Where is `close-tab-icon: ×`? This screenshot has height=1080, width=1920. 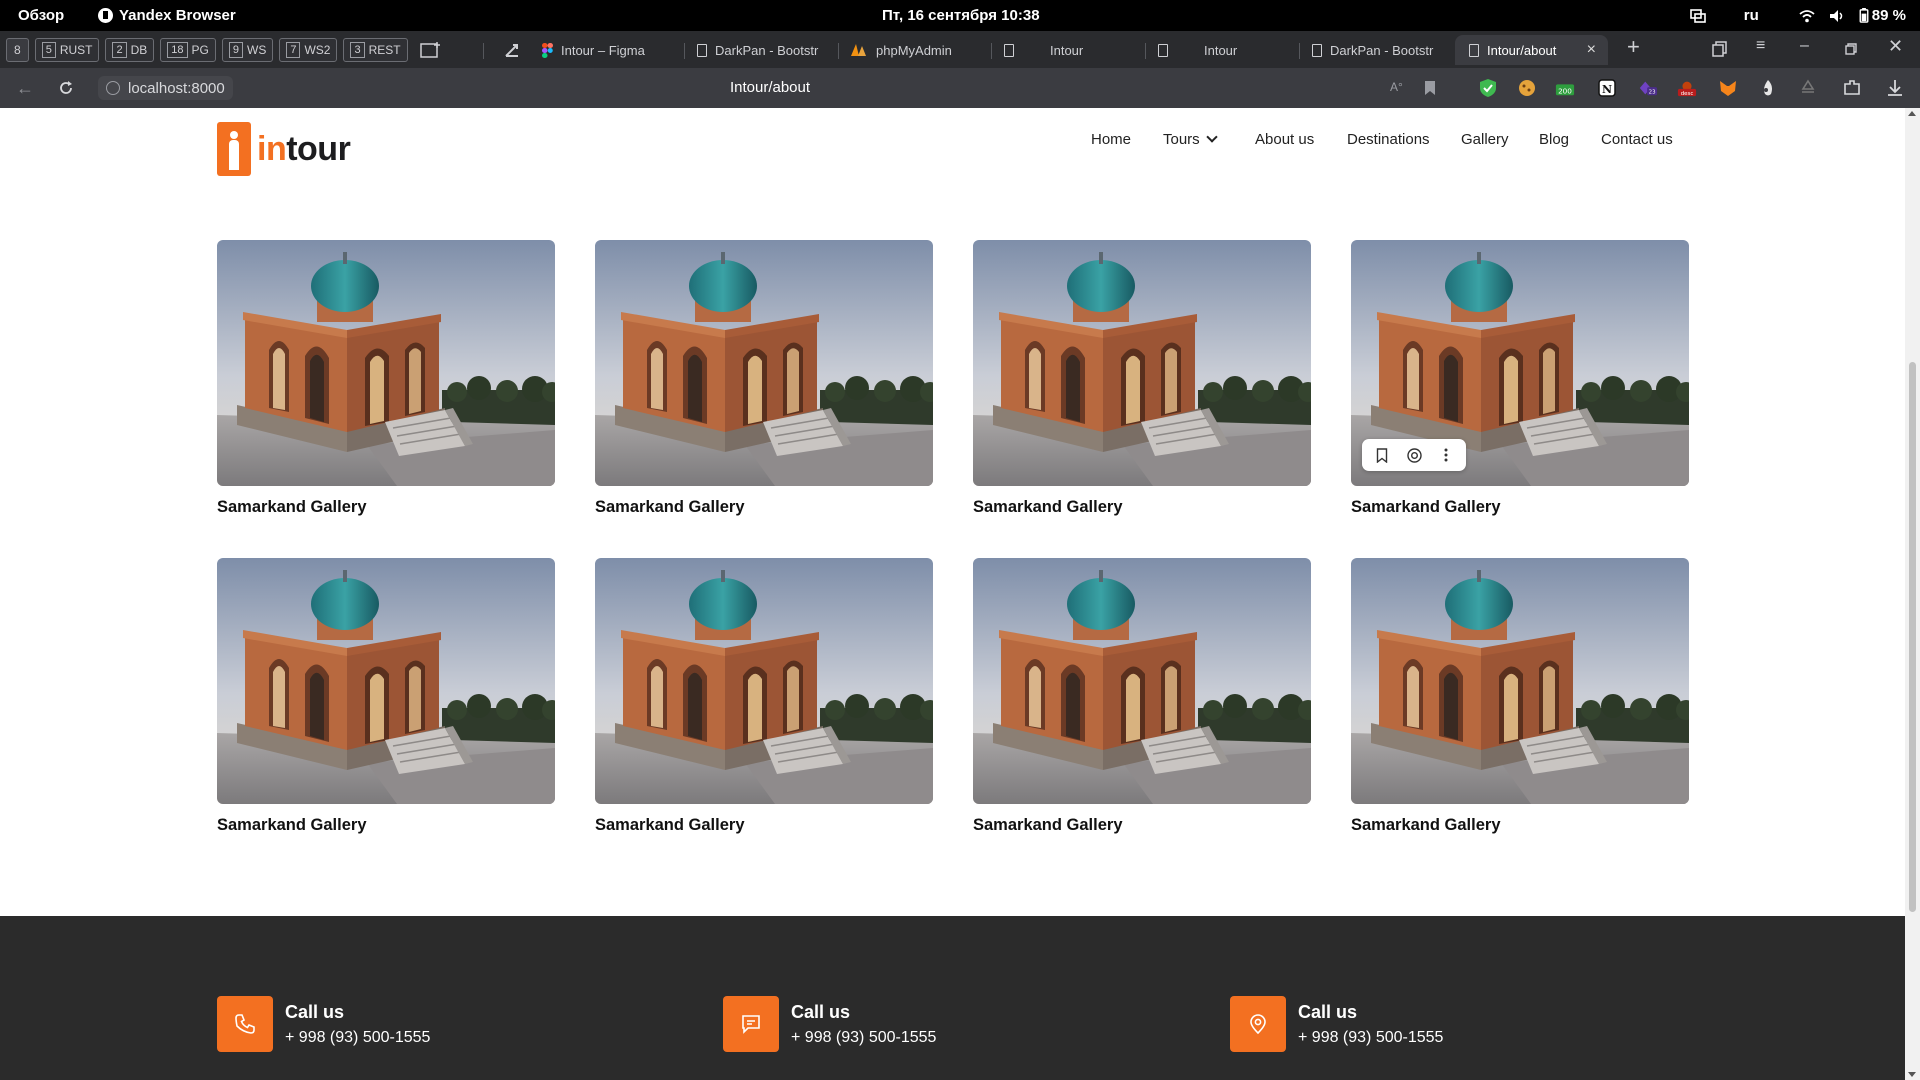 close-tab-icon: × is located at coordinates (1591, 50).